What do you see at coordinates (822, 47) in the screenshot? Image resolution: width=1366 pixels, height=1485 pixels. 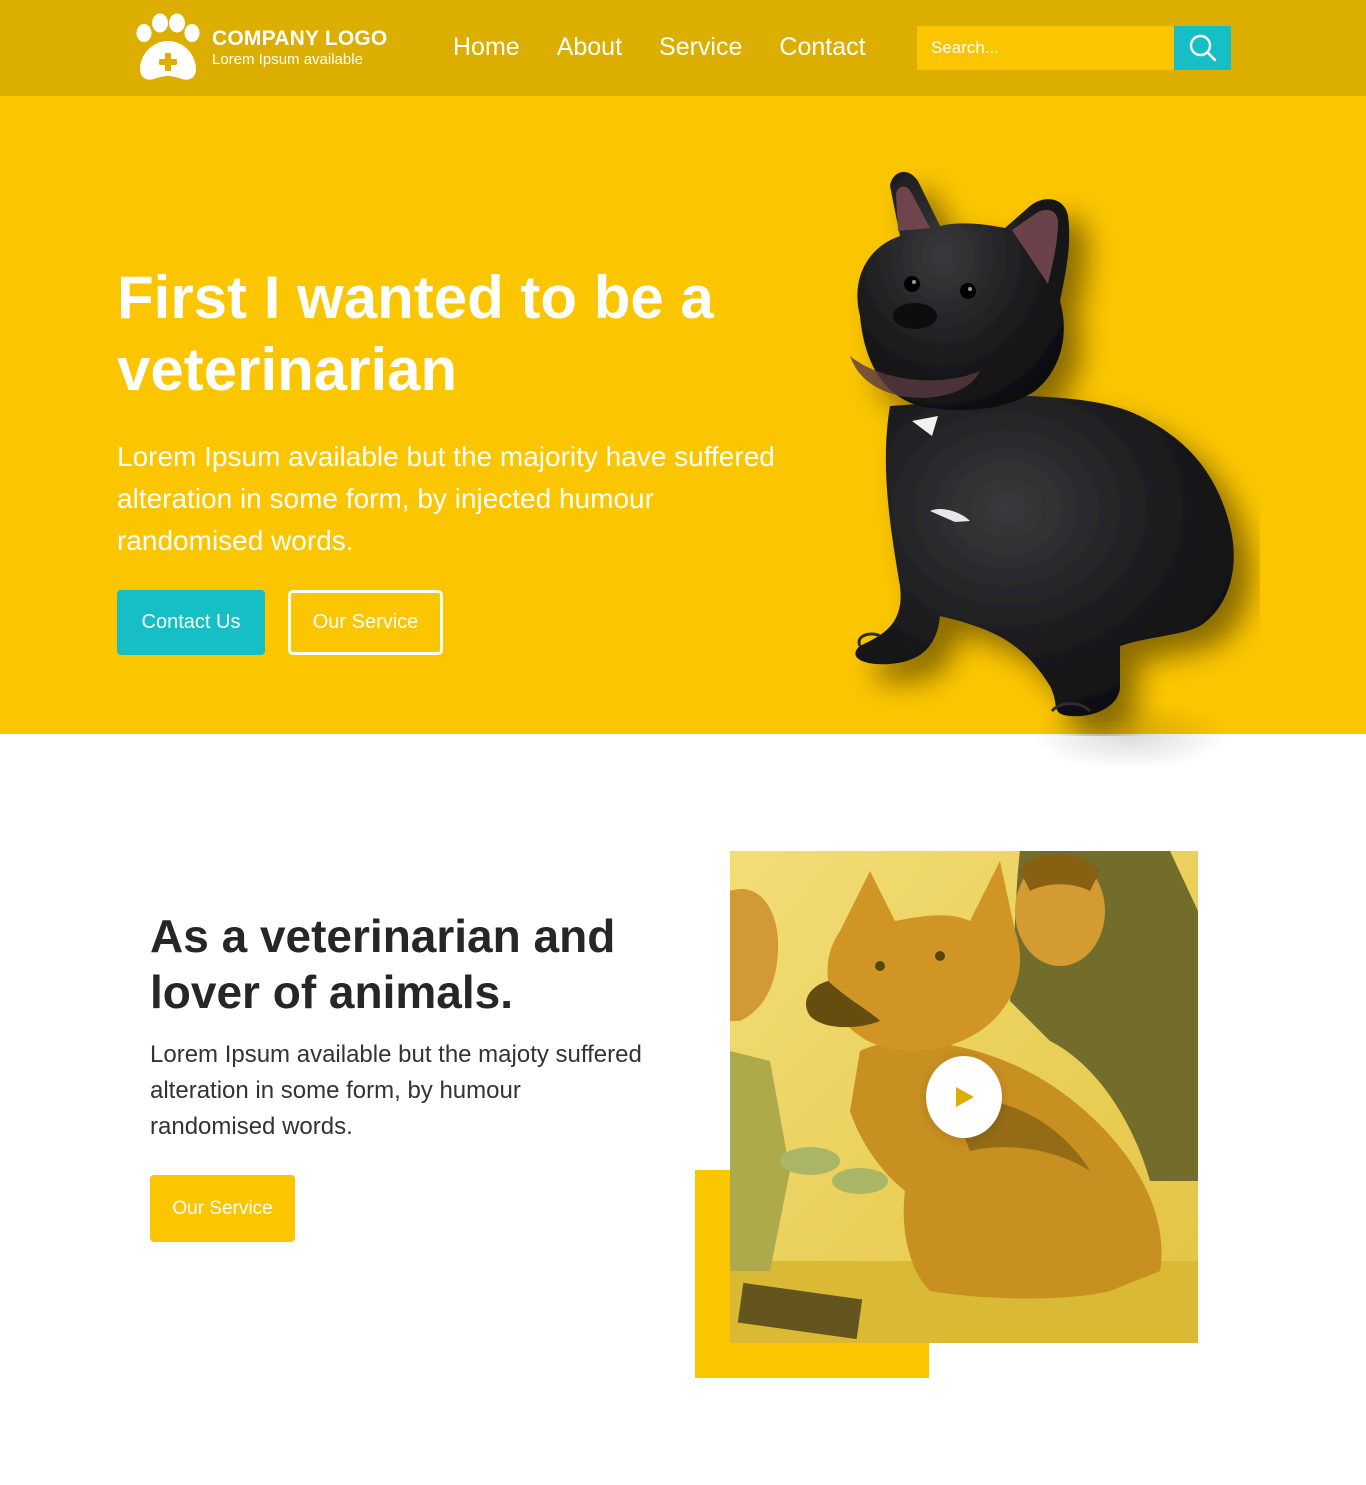 I see `nav-contact: Contact` at bounding box center [822, 47].